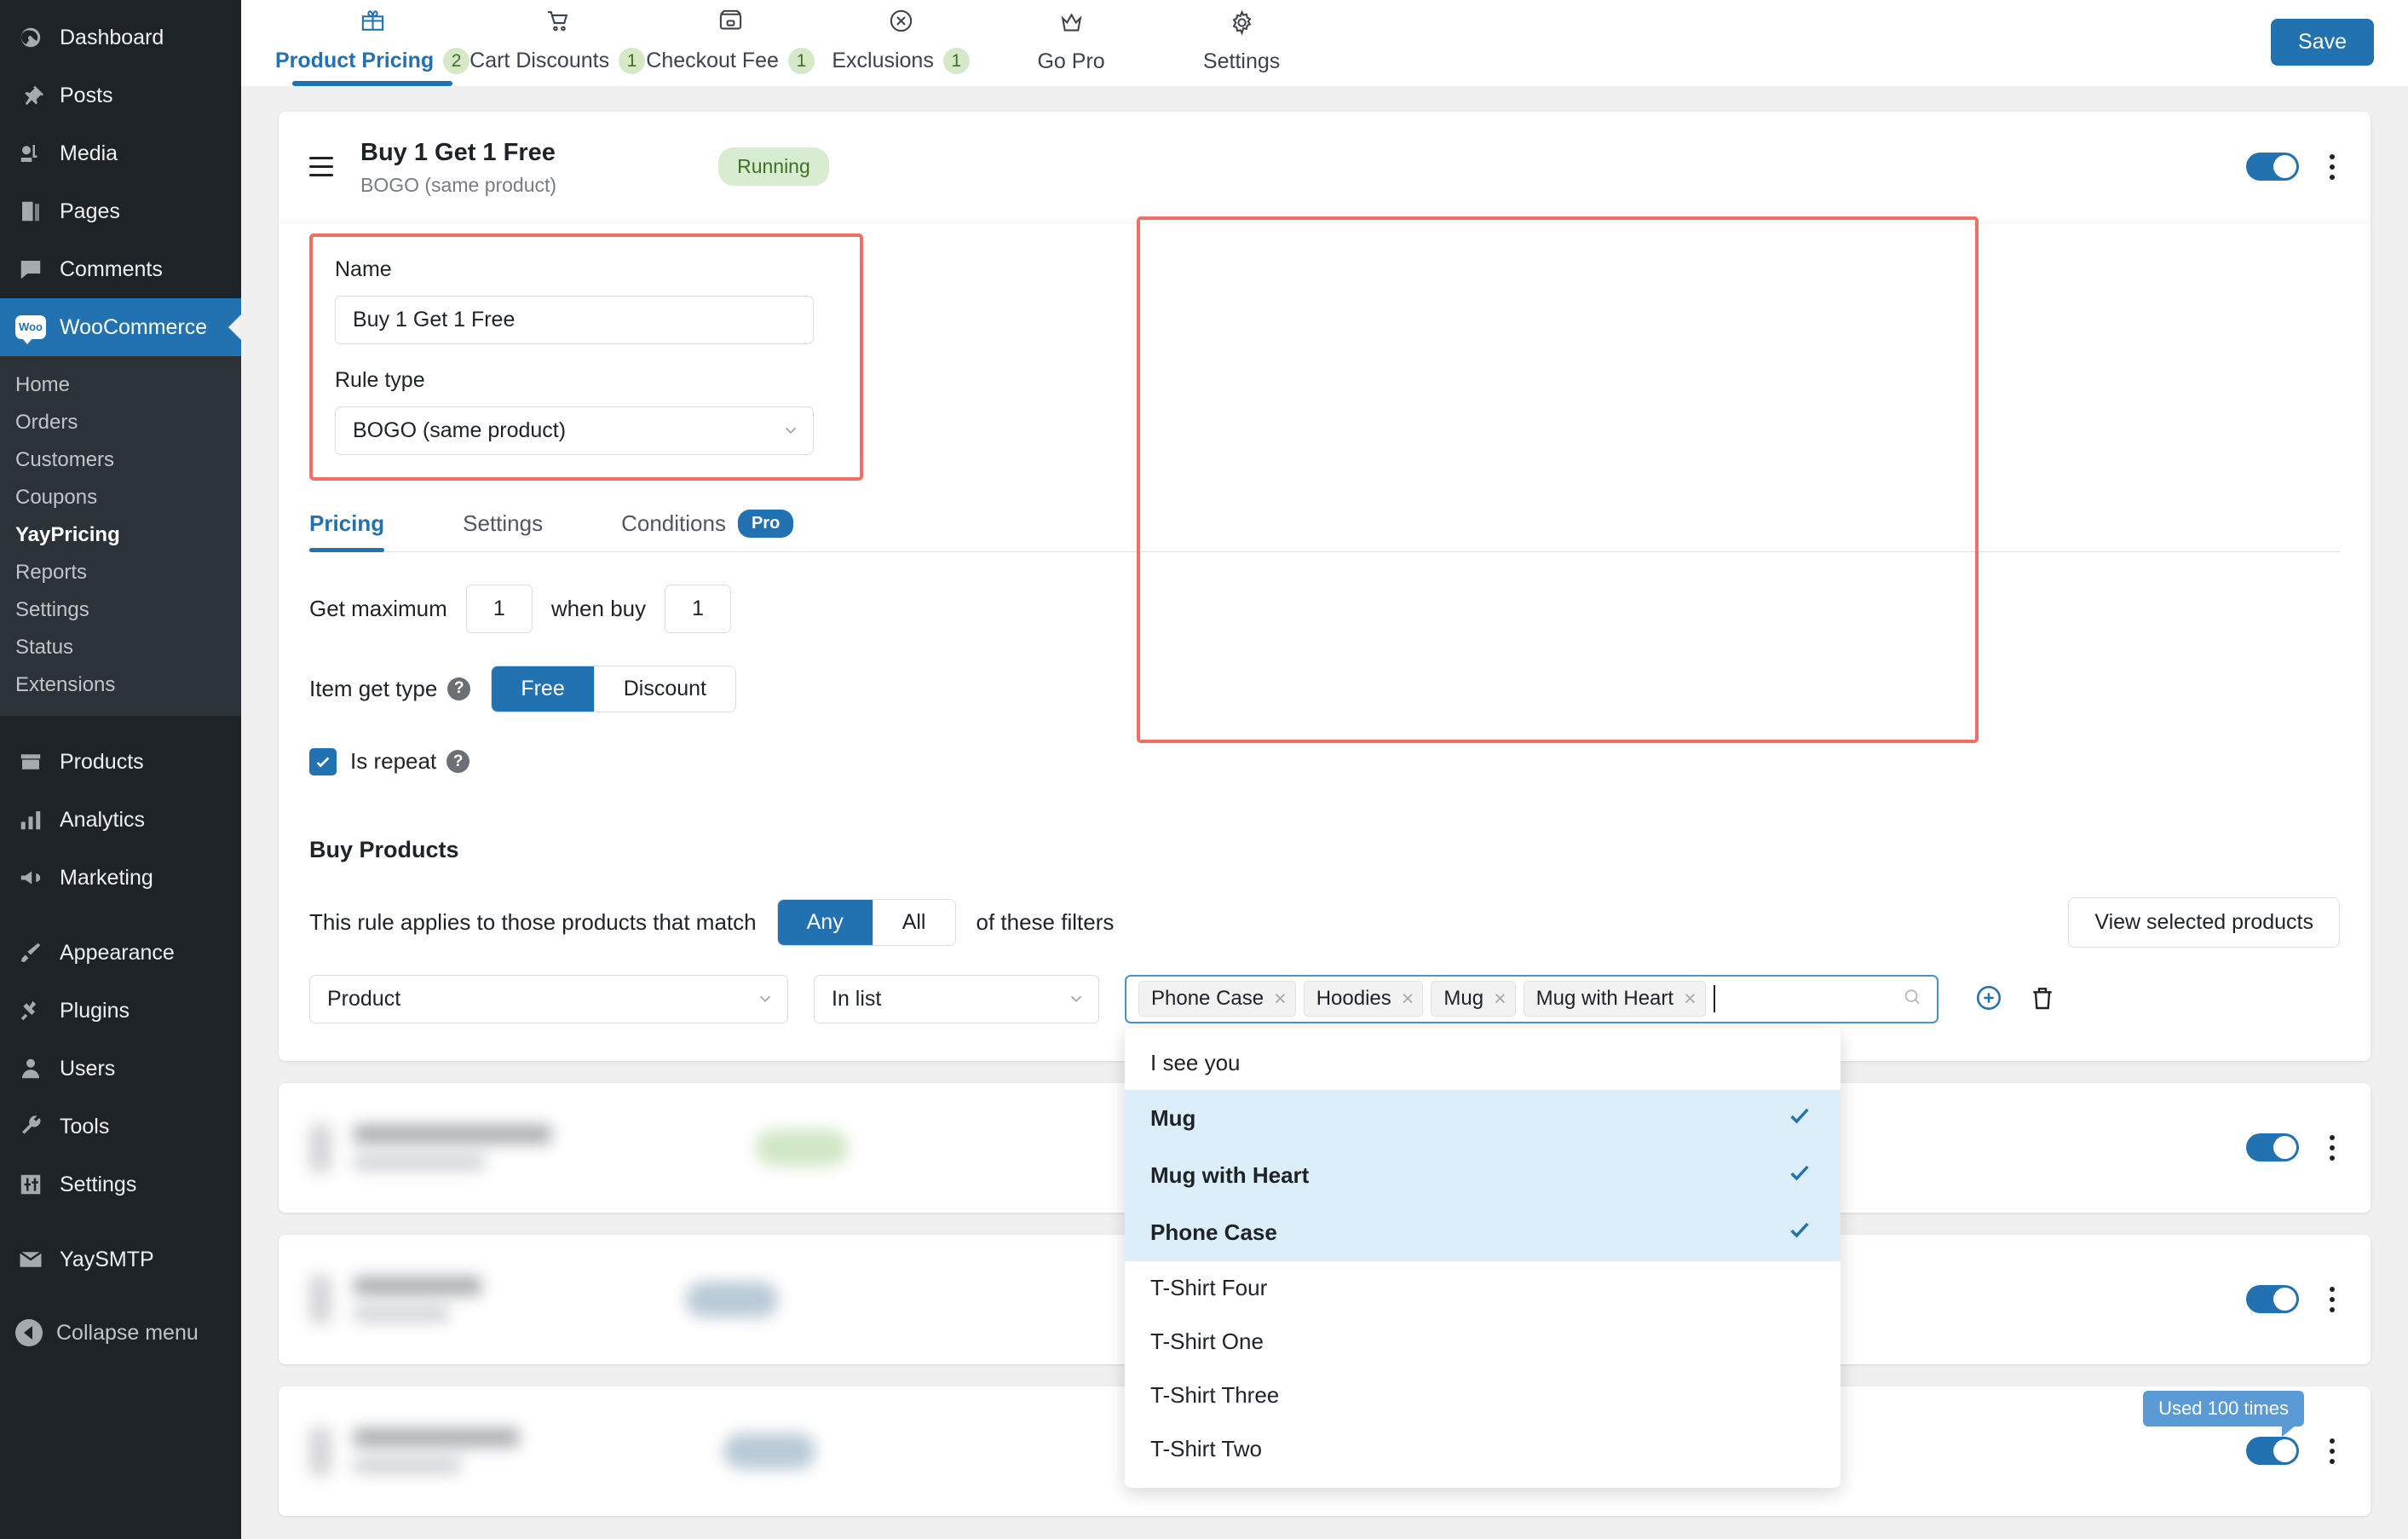  What do you see at coordinates (1483, 1232) in the screenshot?
I see `dropdown-option: Phone Case` at bounding box center [1483, 1232].